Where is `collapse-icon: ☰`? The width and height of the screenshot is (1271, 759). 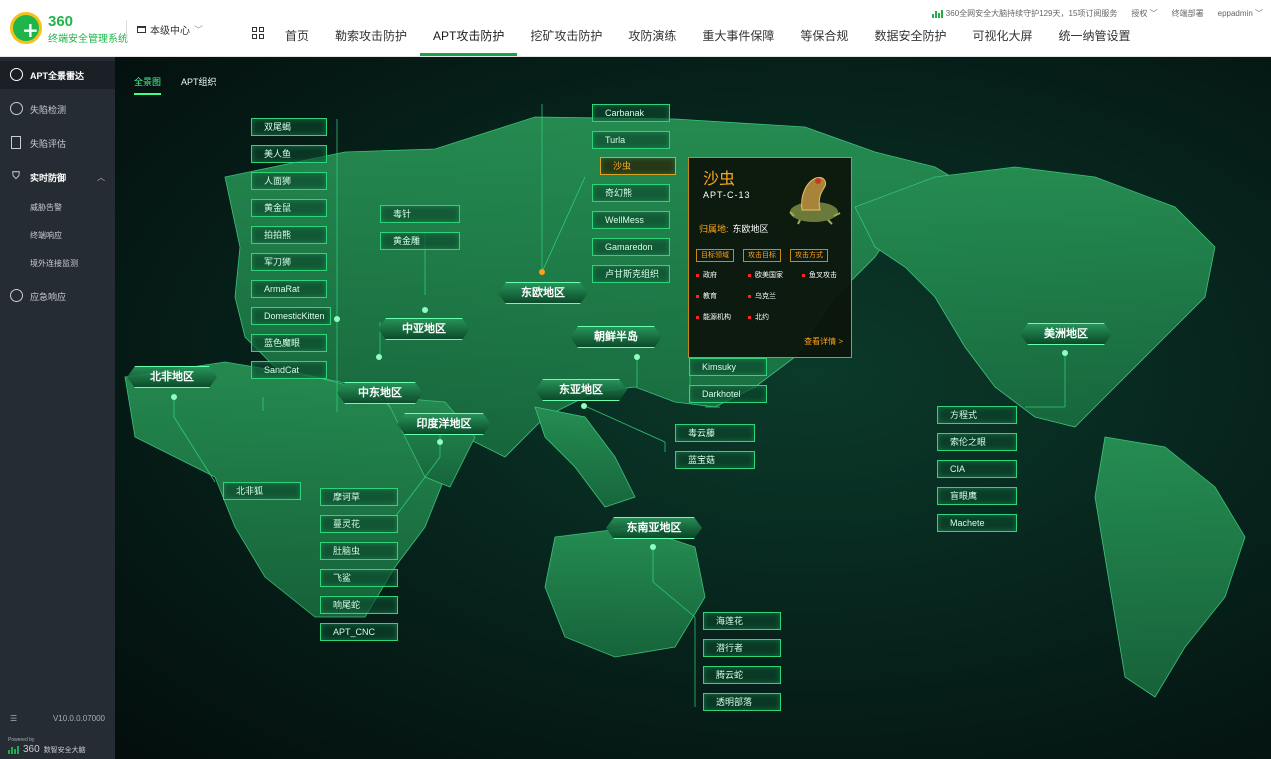 collapse-icon: ☰ is located at coordinates (13, 718).